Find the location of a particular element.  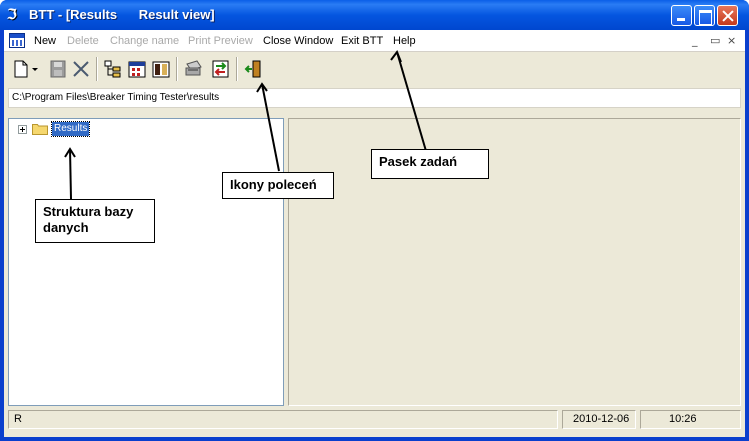

folder-icon is located at coordinates (40, 129).